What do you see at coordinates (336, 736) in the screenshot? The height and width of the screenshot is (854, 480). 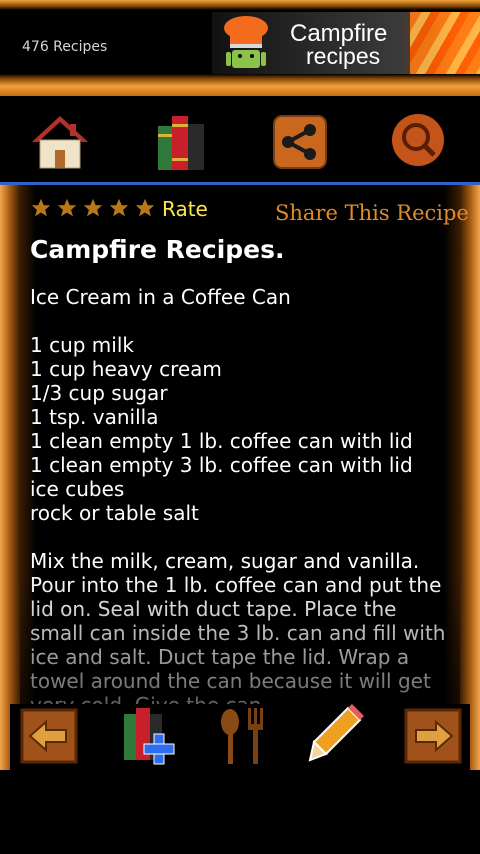 I see `pencil-icon` at bounding box center [336, 736].